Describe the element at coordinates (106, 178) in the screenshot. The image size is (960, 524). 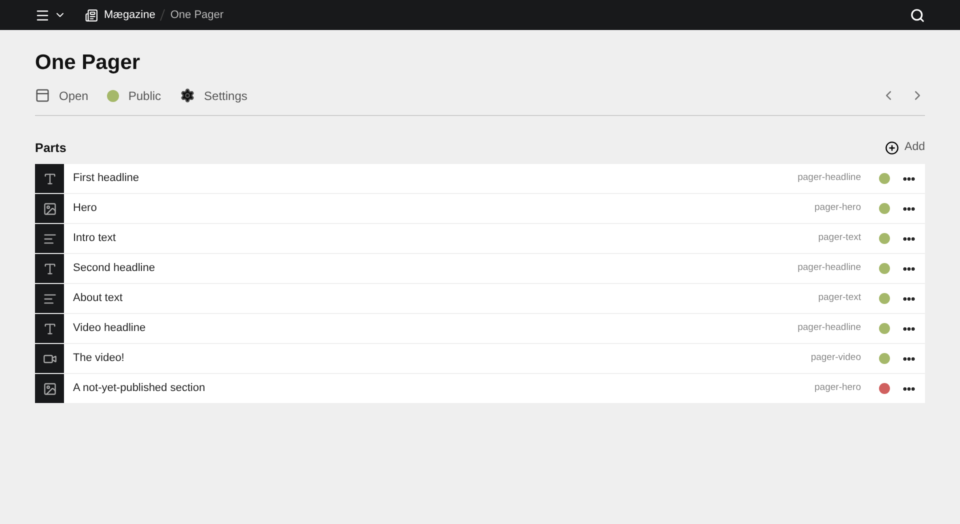
I see `part-name: First headline` at that location.